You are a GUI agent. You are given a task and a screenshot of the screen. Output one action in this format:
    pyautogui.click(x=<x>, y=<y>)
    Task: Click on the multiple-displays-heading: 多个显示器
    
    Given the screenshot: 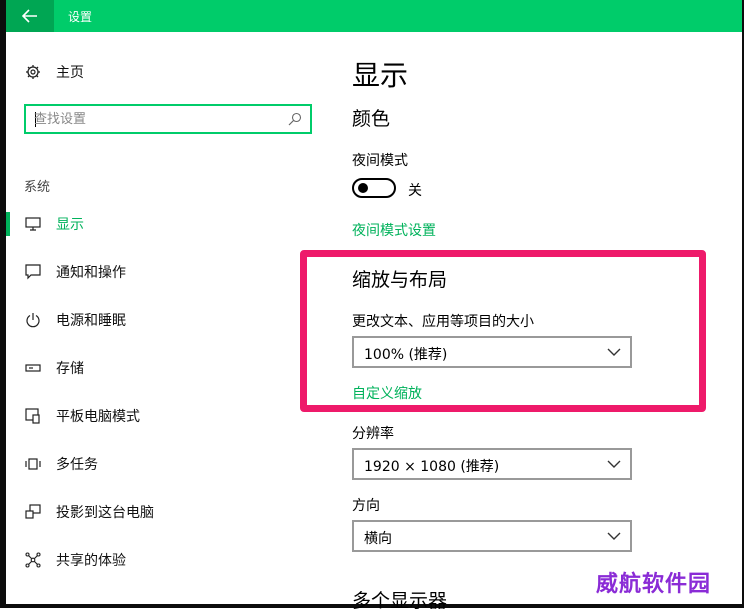 What is the action you would take?
    pyautogui.click(x=400, y=601)
    